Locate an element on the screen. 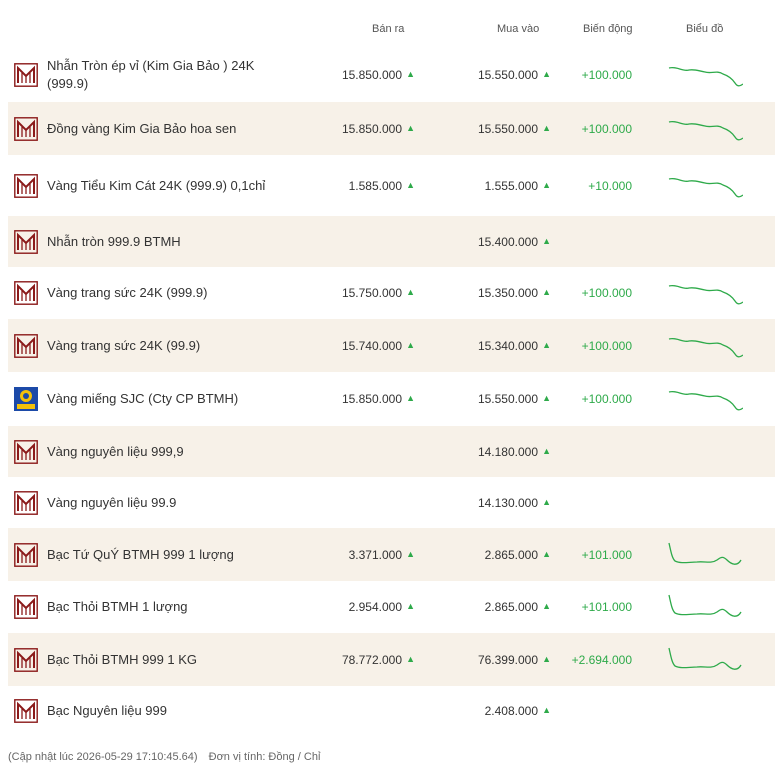 Image resolution: width=775 pixels, height=772 pixels. product-name: Vàng nguyên liệu 999,9 is located at coordinates (115, 451).